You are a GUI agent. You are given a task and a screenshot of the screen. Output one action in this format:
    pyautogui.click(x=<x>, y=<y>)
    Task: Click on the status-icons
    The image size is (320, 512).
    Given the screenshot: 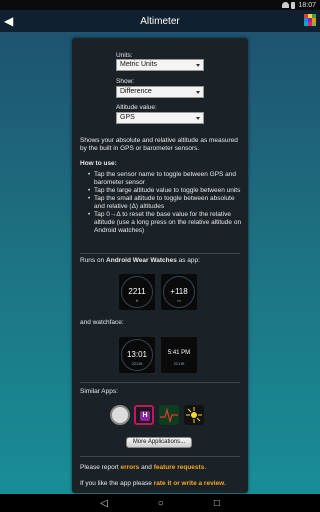 What is the action you would take?
    pyautogui.click(x=289, y=5)
    